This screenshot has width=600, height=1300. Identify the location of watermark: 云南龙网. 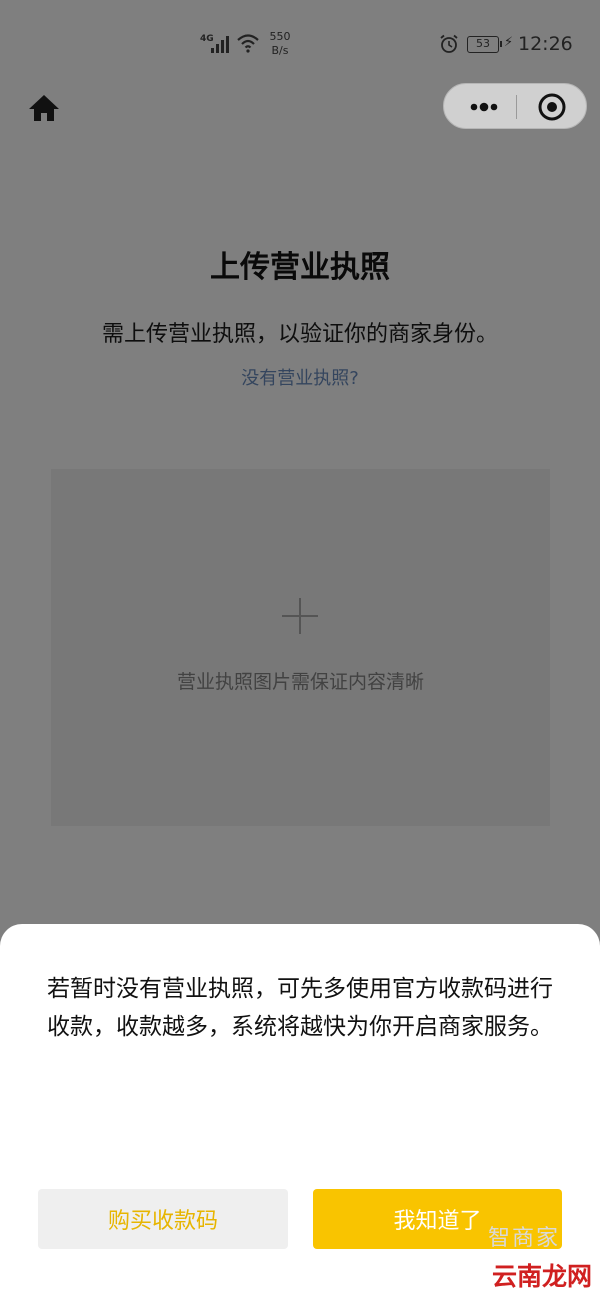
(542, 1275).